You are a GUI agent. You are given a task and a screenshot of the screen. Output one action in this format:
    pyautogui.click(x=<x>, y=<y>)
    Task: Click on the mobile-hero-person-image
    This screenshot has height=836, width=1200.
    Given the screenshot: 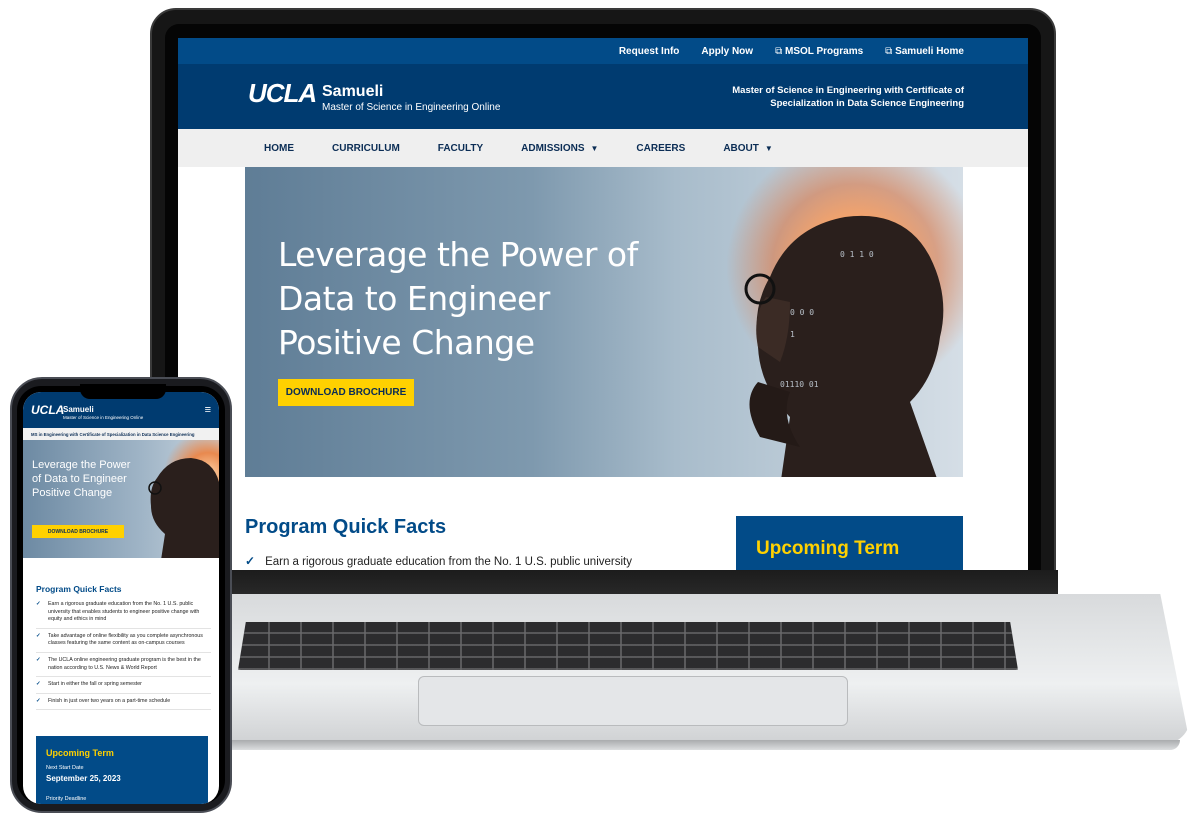 What is the action you would take?
    pyautogui.click(x=183, y=508)
    